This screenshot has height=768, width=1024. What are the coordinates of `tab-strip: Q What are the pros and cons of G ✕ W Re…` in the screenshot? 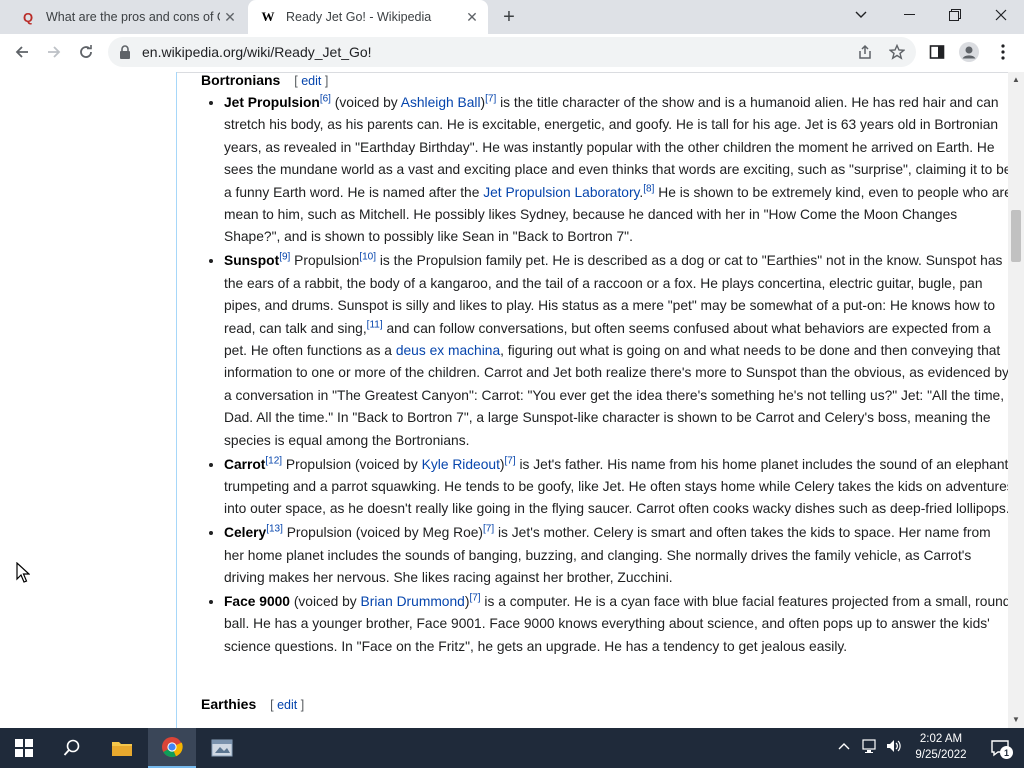 It's located at (512, 17).